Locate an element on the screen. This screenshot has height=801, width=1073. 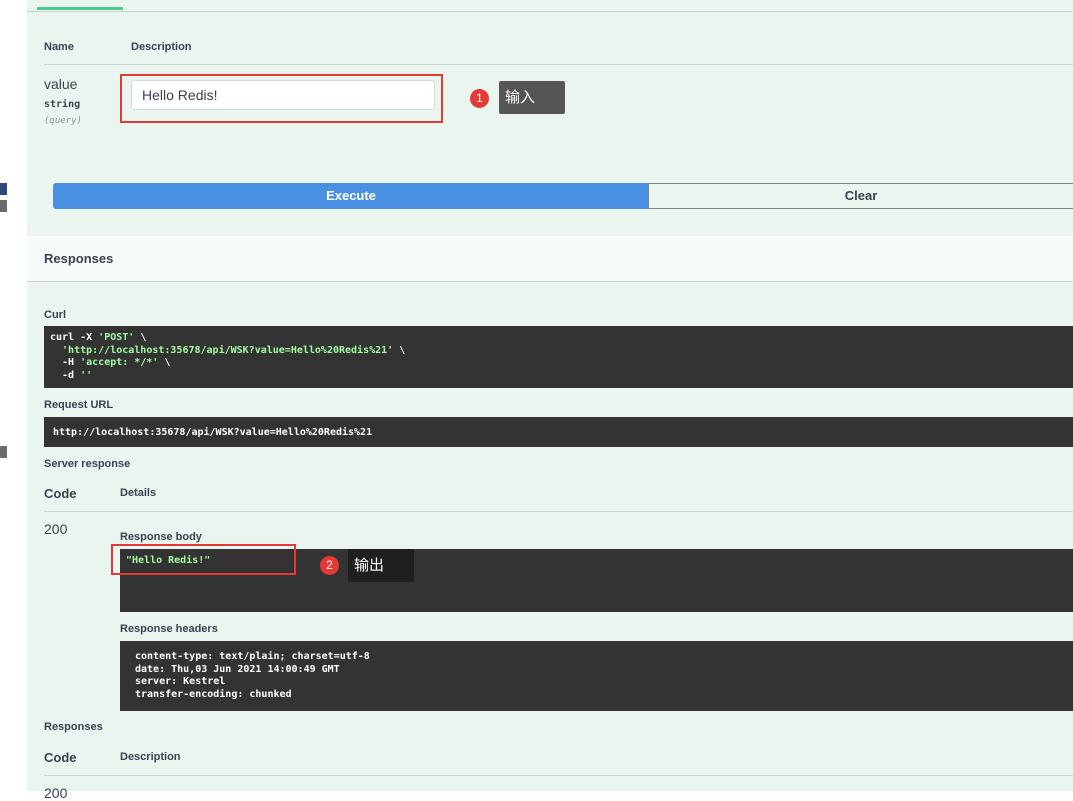
response-headers-label: Response headers is located at coordinates (169, 629).